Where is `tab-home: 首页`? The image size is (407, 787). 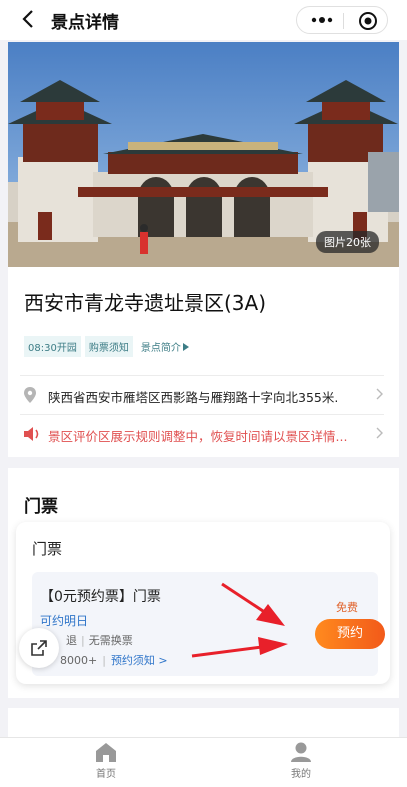 tab-home: 首页 is located at coordinates (106, 759).